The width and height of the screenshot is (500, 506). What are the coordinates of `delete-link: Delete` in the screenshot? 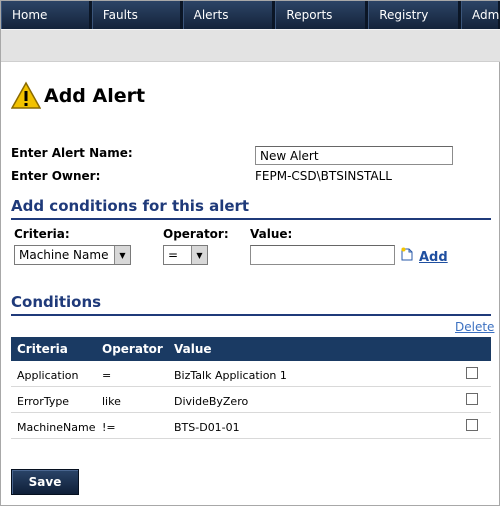 It's located at (474, 327).